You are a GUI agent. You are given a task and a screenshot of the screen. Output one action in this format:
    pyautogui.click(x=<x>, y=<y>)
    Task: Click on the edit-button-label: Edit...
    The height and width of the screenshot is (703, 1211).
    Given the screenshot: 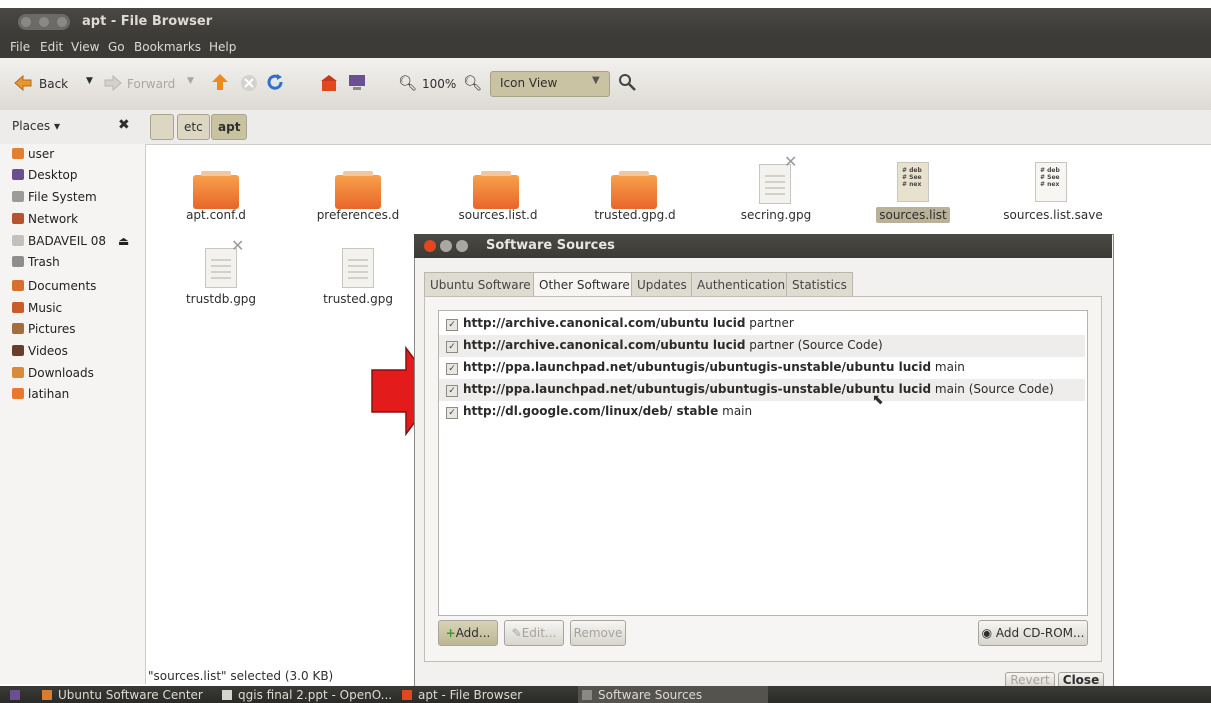 What is the action you would take?
    pyautogui.click(x=539, y=633)
    